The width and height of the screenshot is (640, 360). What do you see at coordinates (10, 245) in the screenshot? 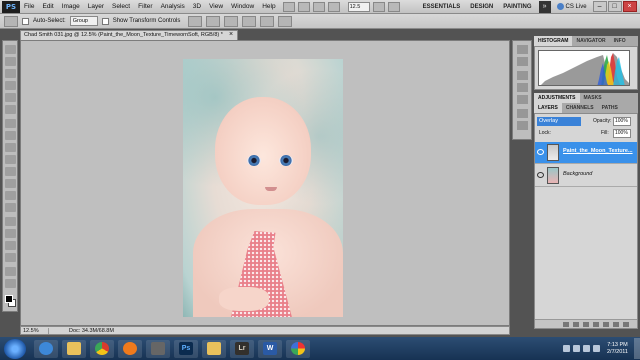
I see `path-selection-tool-icon` at bounding box center [10, 245].